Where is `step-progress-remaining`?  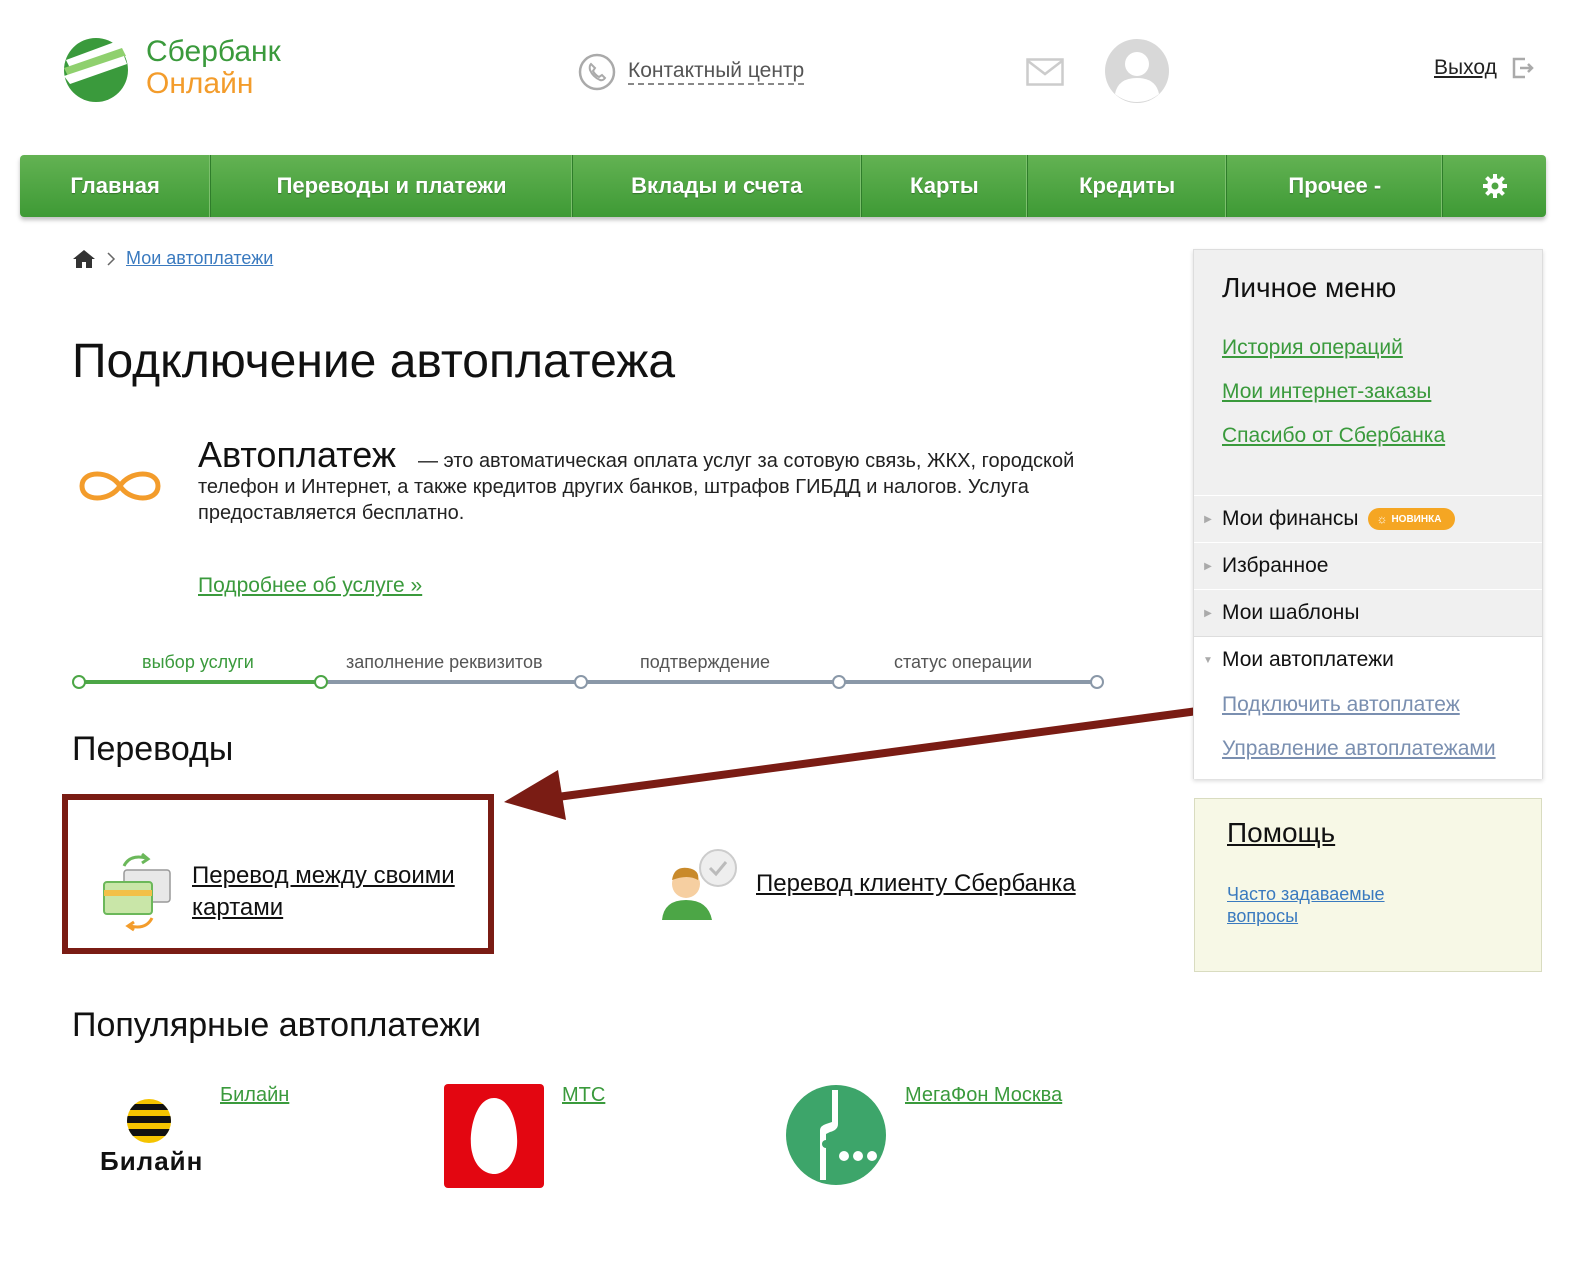
step-progress-remaining is located at coordinates (709, 682).